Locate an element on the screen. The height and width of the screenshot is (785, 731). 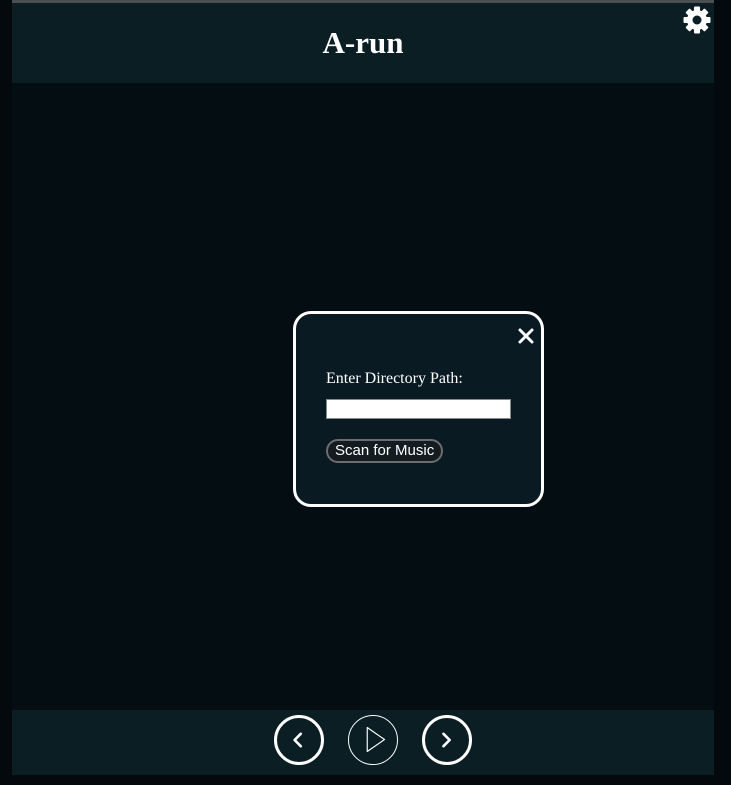
chevron-right-icon is located at coordinates (446, 740).